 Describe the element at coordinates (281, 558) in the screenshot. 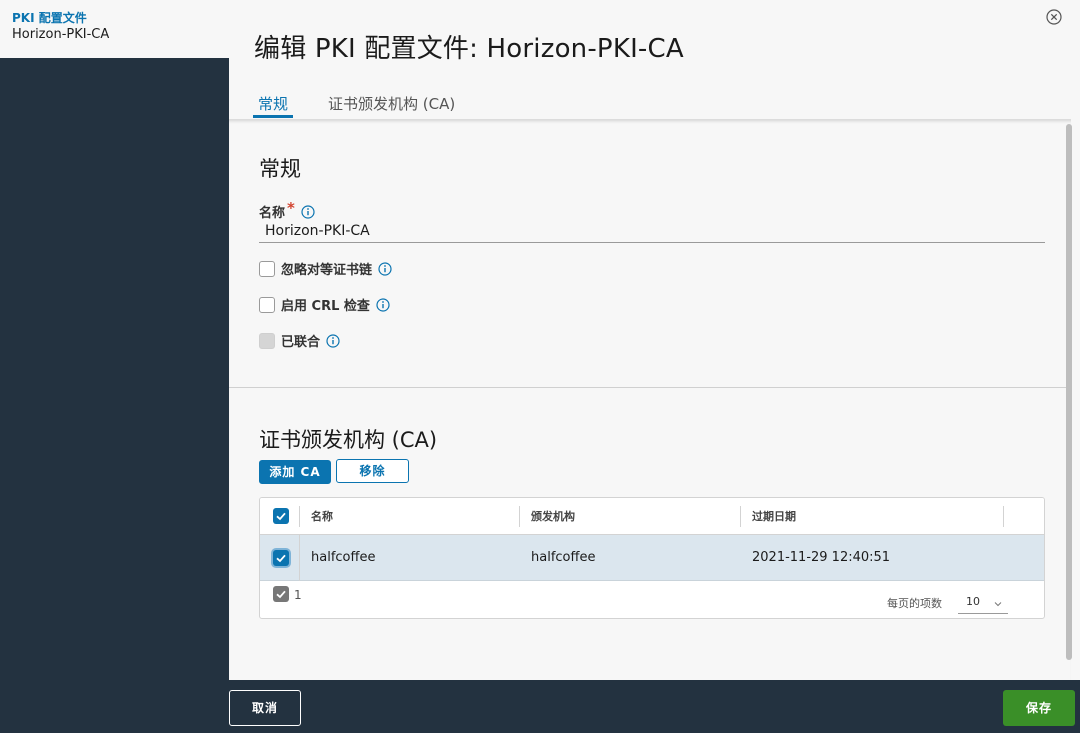

I see `row-checkbox` at that location.